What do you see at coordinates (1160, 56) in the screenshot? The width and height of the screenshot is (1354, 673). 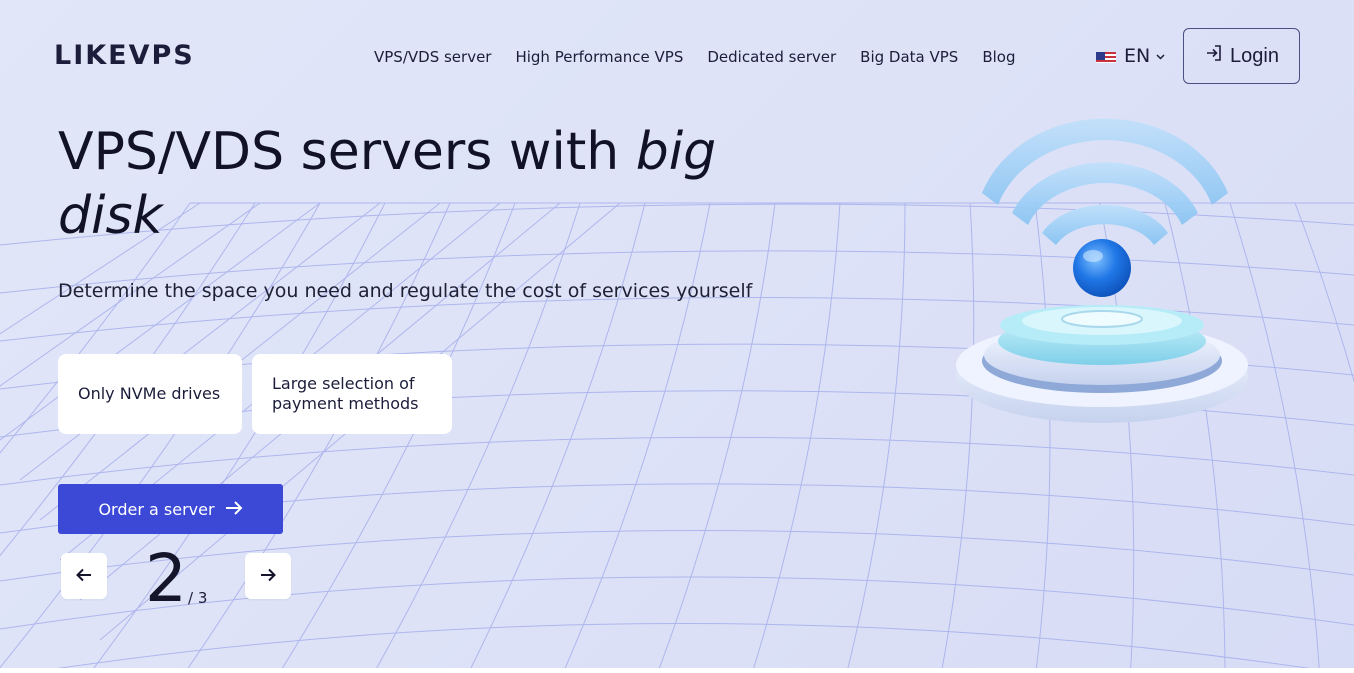 I see `chevron-down-icon` at bounding box center [1160, 56].